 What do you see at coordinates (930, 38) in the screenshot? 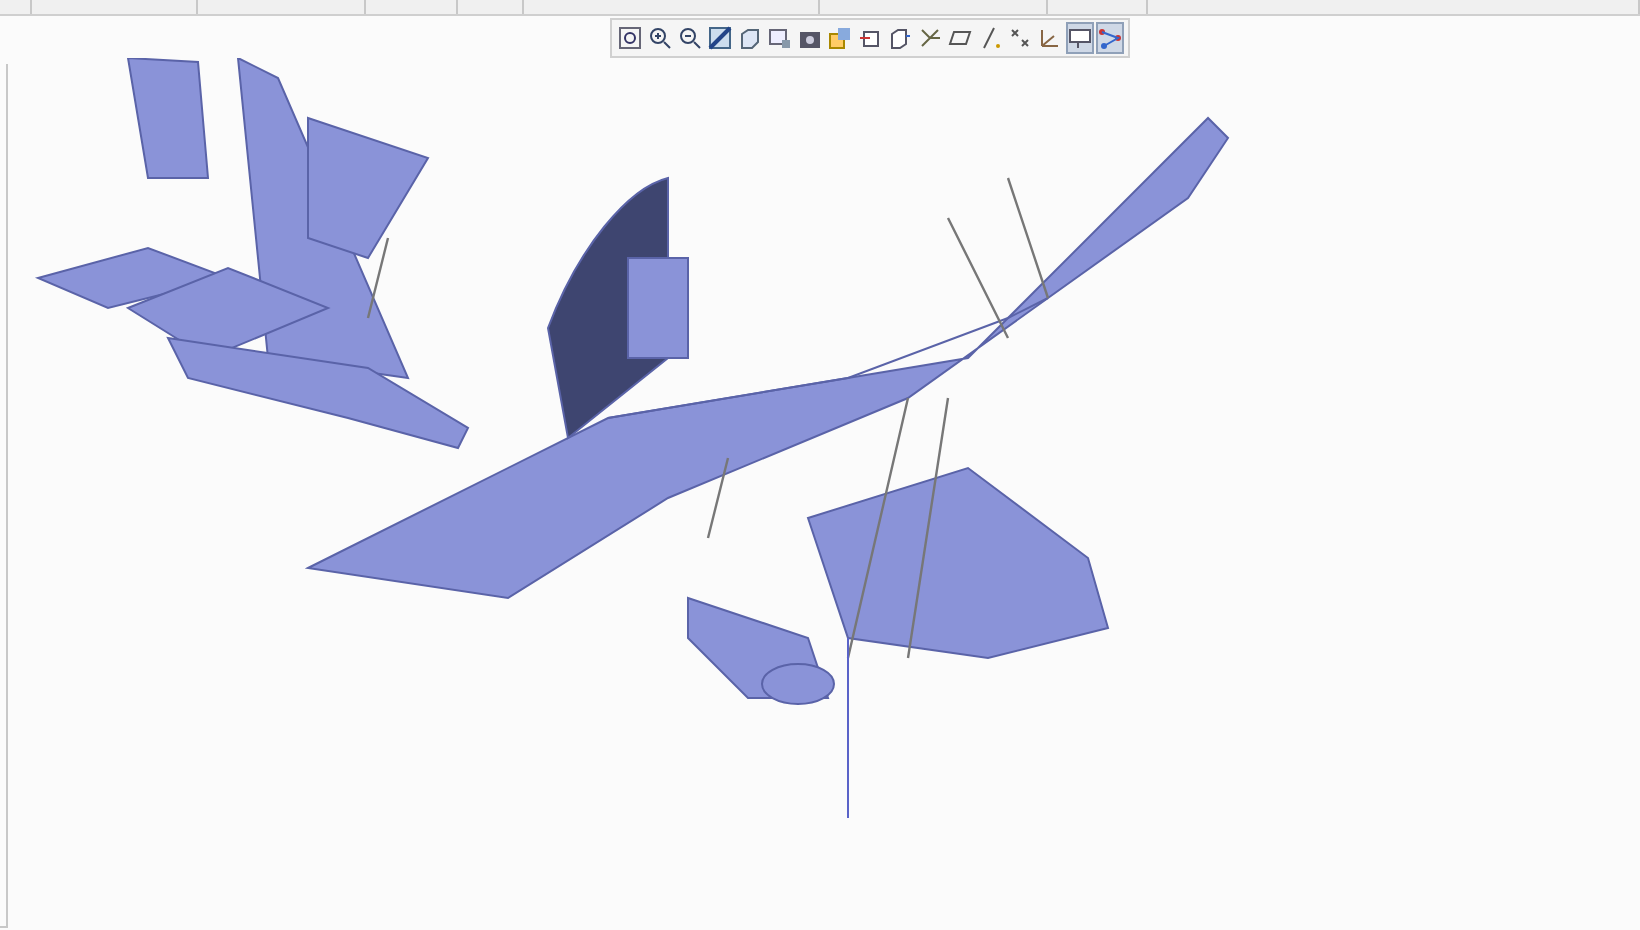
I see `axes-icon` at bounding box center [930, 38].